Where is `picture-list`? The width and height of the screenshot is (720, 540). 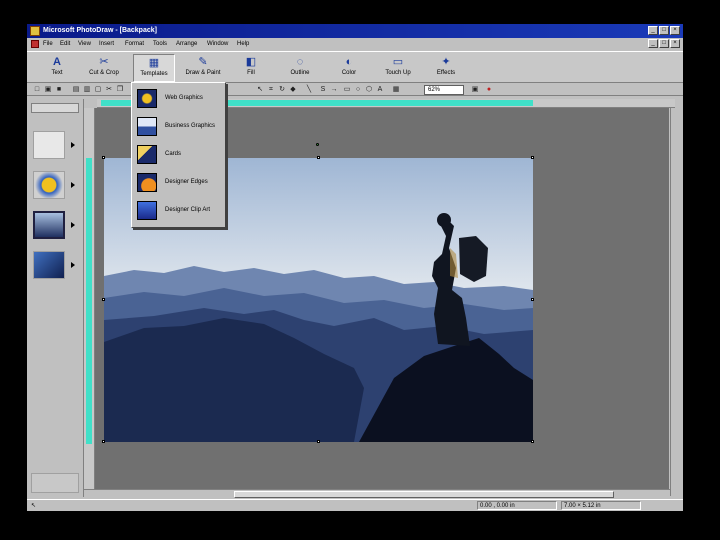
picture-list is located at coordinates (55, 298).